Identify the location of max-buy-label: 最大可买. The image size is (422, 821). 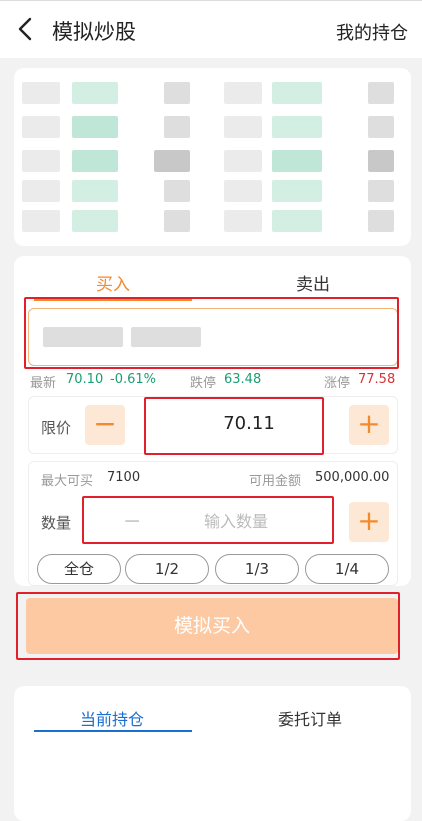
(67, 481).